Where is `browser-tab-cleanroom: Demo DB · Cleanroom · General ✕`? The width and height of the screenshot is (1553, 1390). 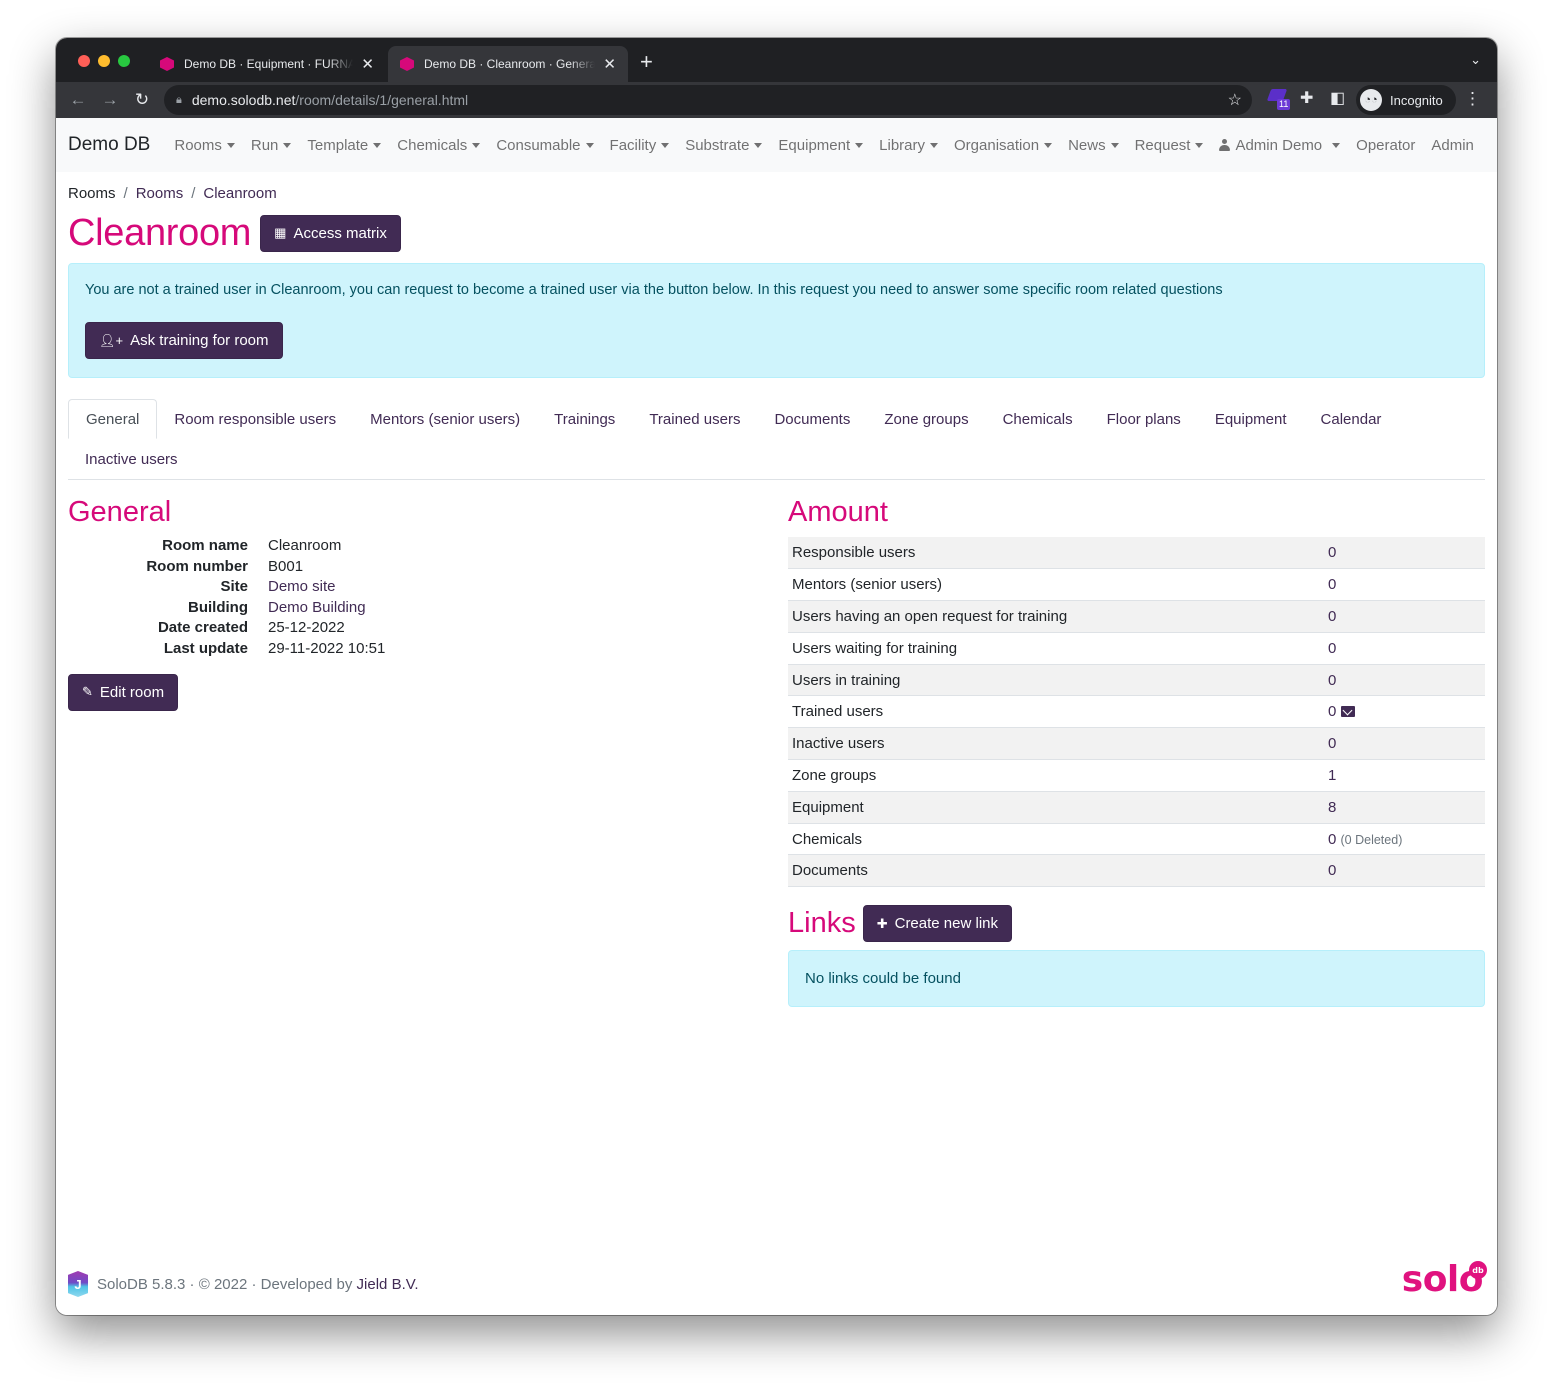 browser-tab-cleanroom: Demo DB · Cleanroom · General ✕ is located at coordinates (508, 64).